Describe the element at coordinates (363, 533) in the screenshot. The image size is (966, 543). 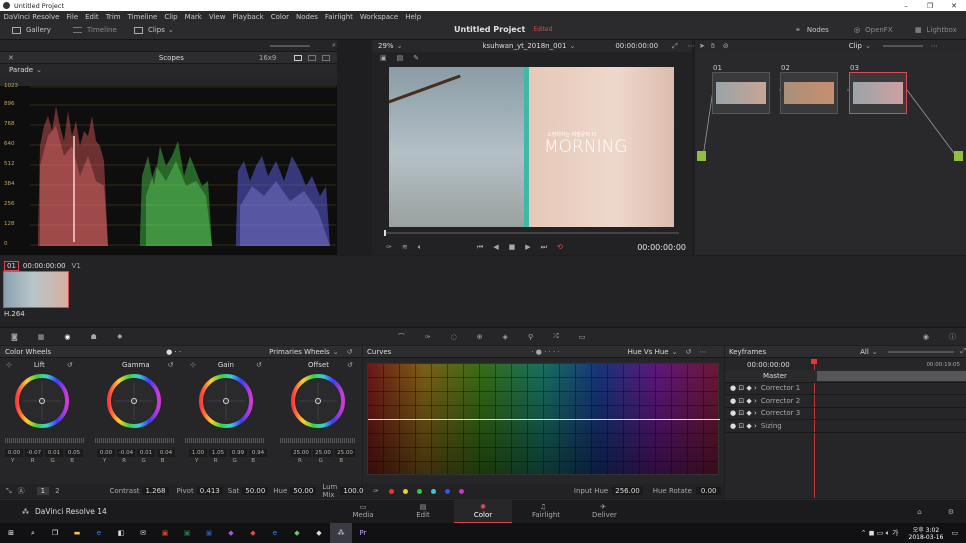
I see `premiere-button: Pr` at that location.